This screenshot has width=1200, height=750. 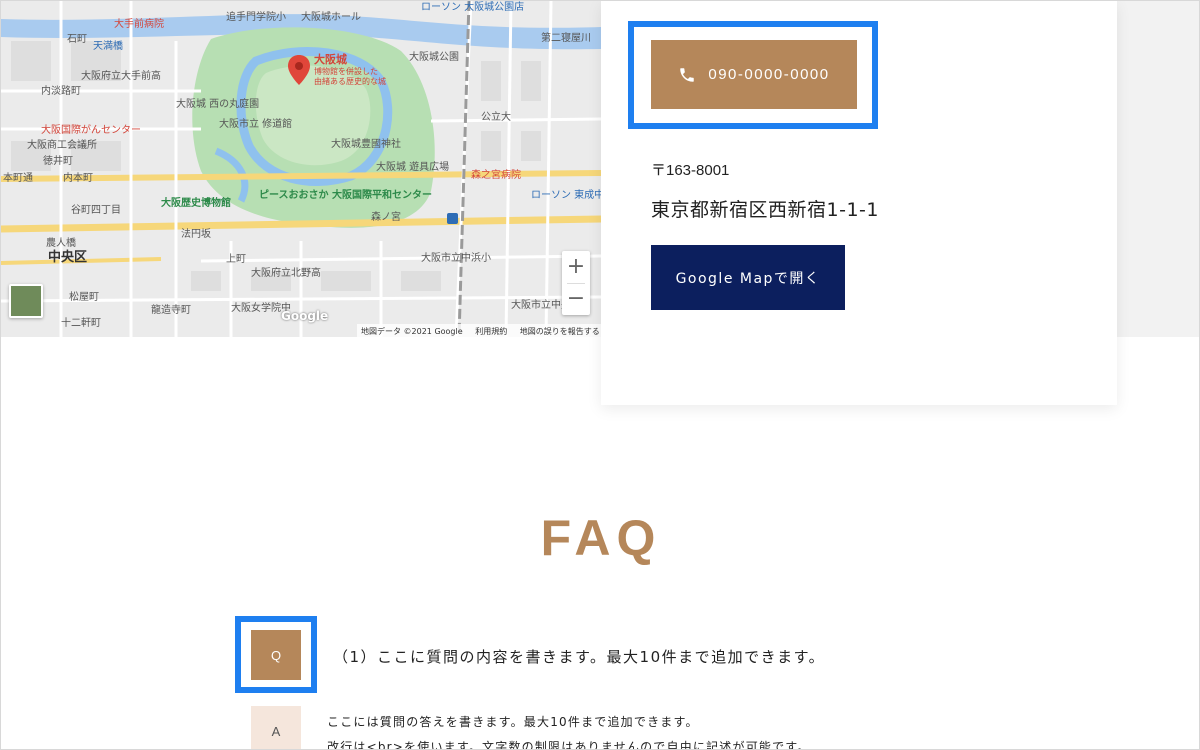 What do you see at coordinates (434, 57) in the screenshot?
I see `map-label: 大阪城公園` at bounding box center [434, 57].